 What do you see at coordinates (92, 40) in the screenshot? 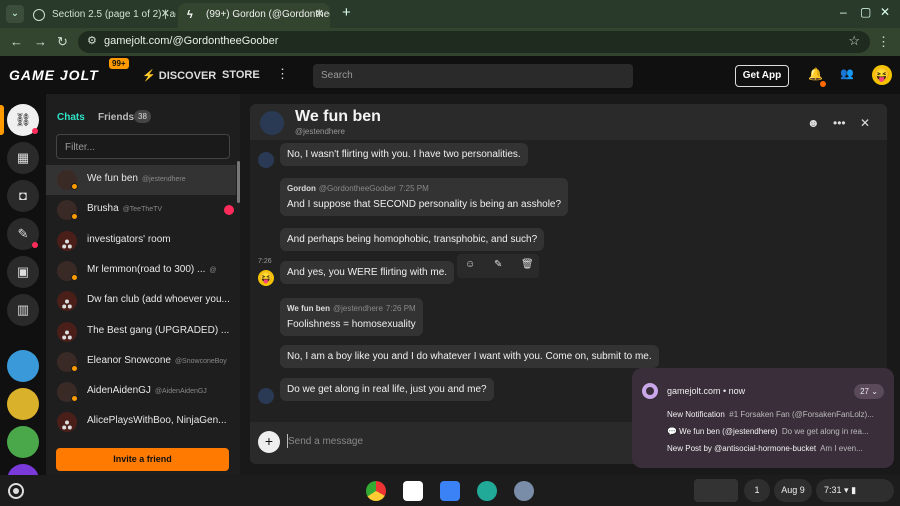
I see `site-info-icon: ⚙` at bounding box center [92, 40].